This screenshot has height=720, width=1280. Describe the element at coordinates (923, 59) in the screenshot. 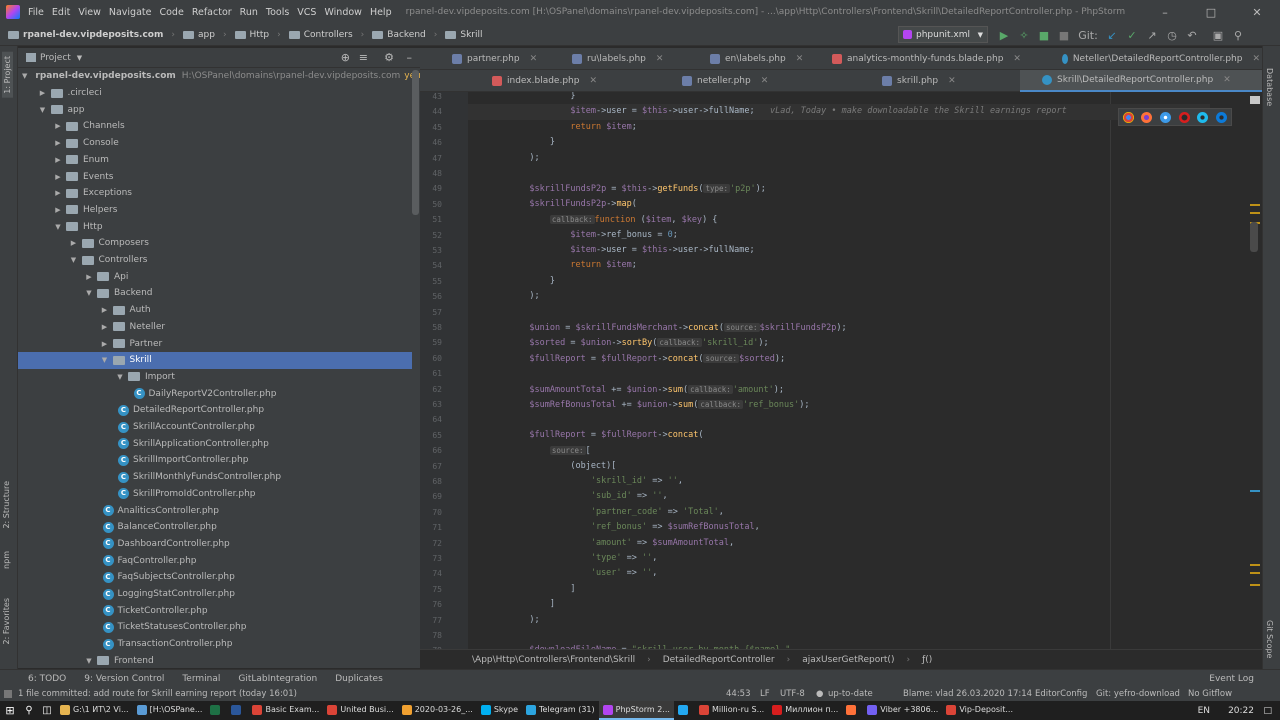

I see `editor-tab: analytics-monthly-funds.blade.php ✕` at that location.